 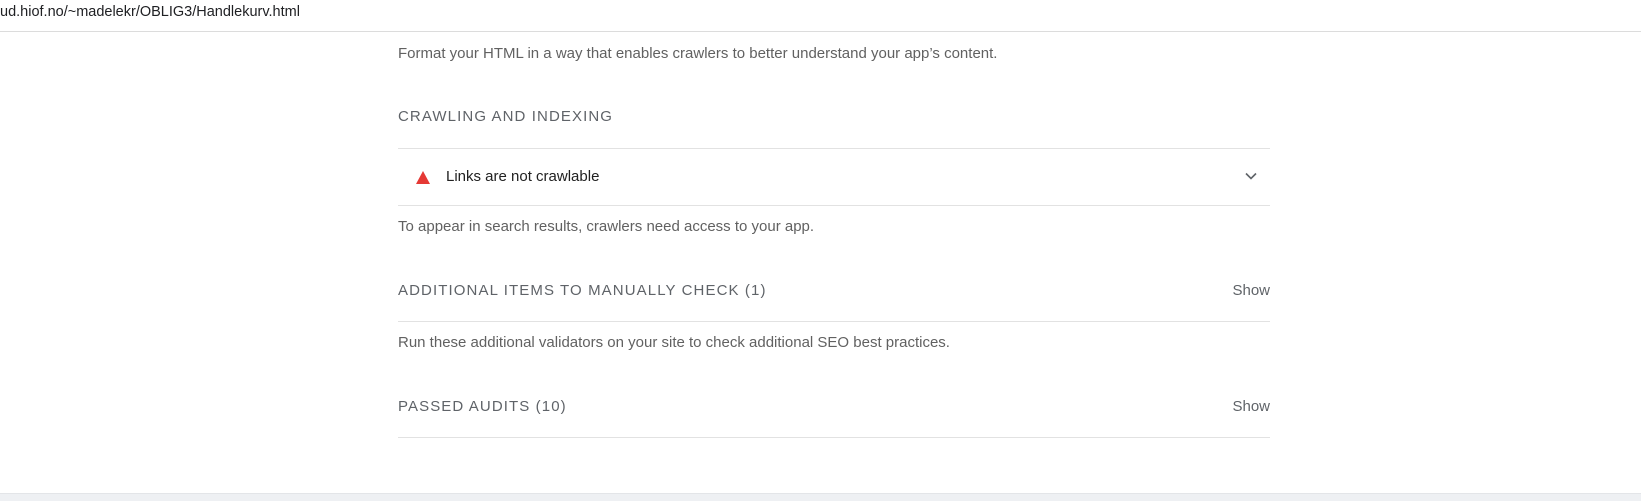 What do you see at coordinates (582, 290) in the screenshot?
I see `manual-check-group-title: ADDITIONAL ITEMS TO MANUALLY CHECK (1)` at bounding box center [582, 290].